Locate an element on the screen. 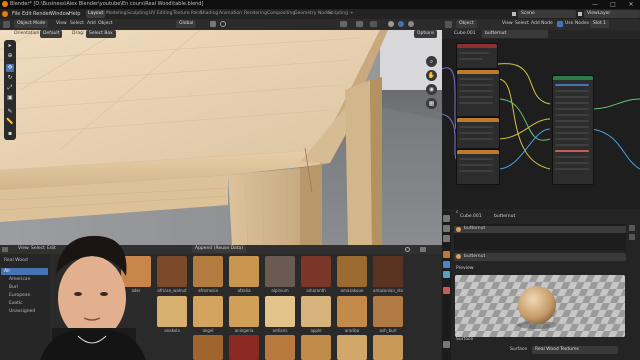 Image resolution: width=640 pixels, height=360 pixels. transform-icon: ▣ is located at coordinates (10, 98).